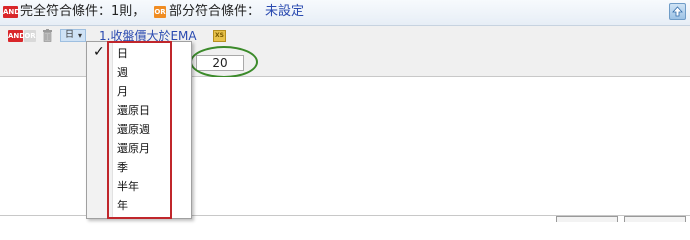 This screenshot has width=690, height=240. Describe the element at coordinates (139, 110) in the screenshot. I see `menu-item-adjusted-day: 還原日` at that location.